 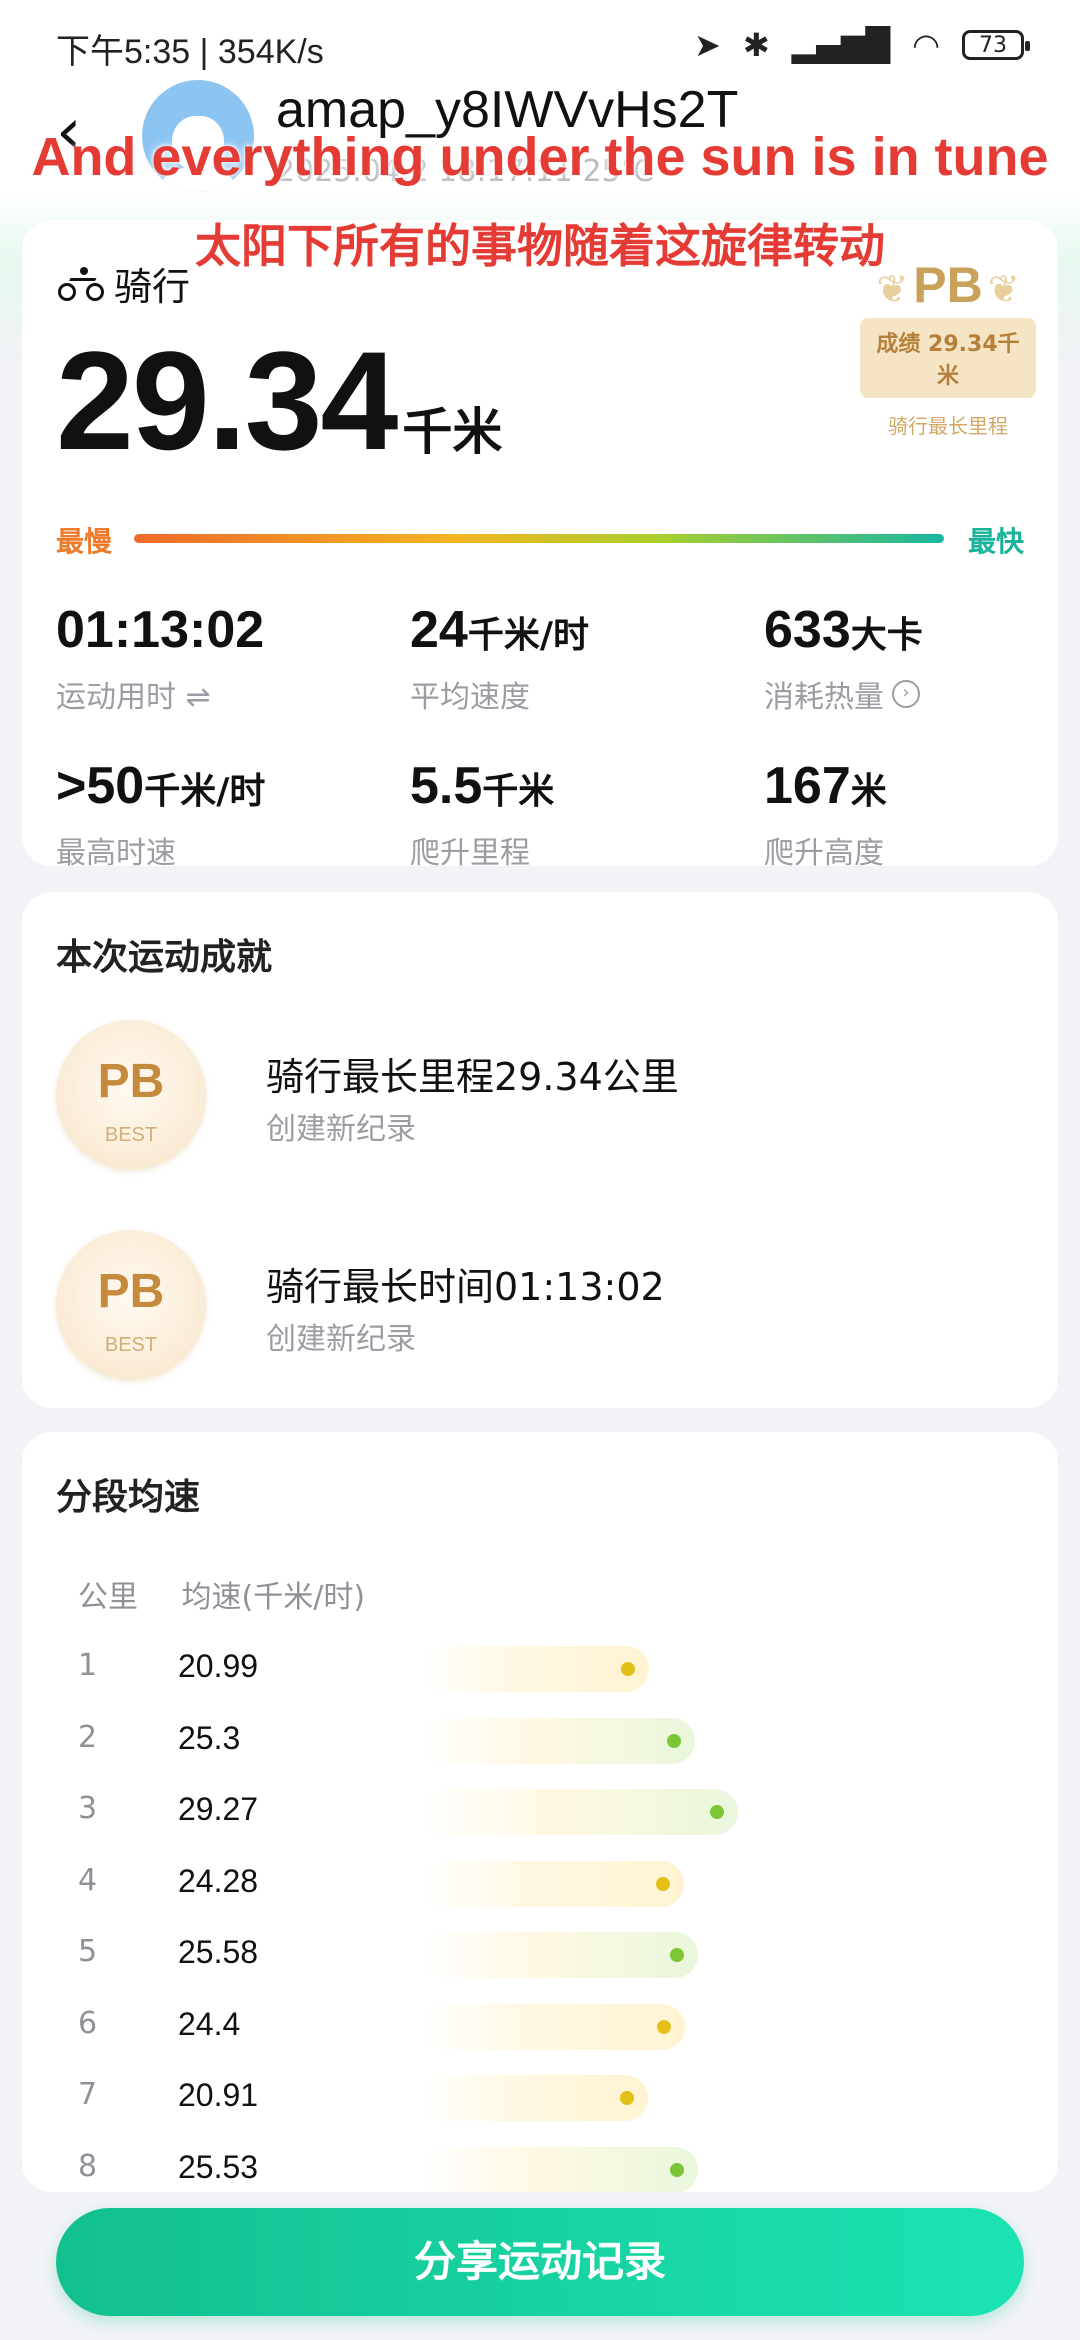 What do you see at coordinates (922, 658) in the screenshot?
I see `stat-calories: 633大卡 消耗热量 ›` at bounding box center [922, 658].